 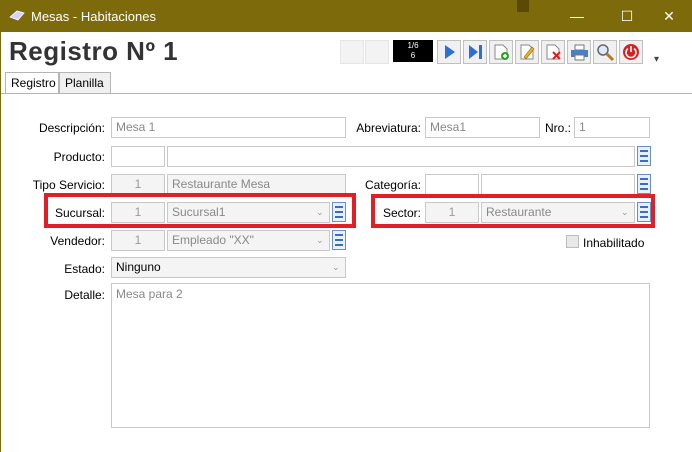 What do you see at coordinates (523, 6) in the screenshot?
I see `titlebar-notch` at bounding box center [523, 6].